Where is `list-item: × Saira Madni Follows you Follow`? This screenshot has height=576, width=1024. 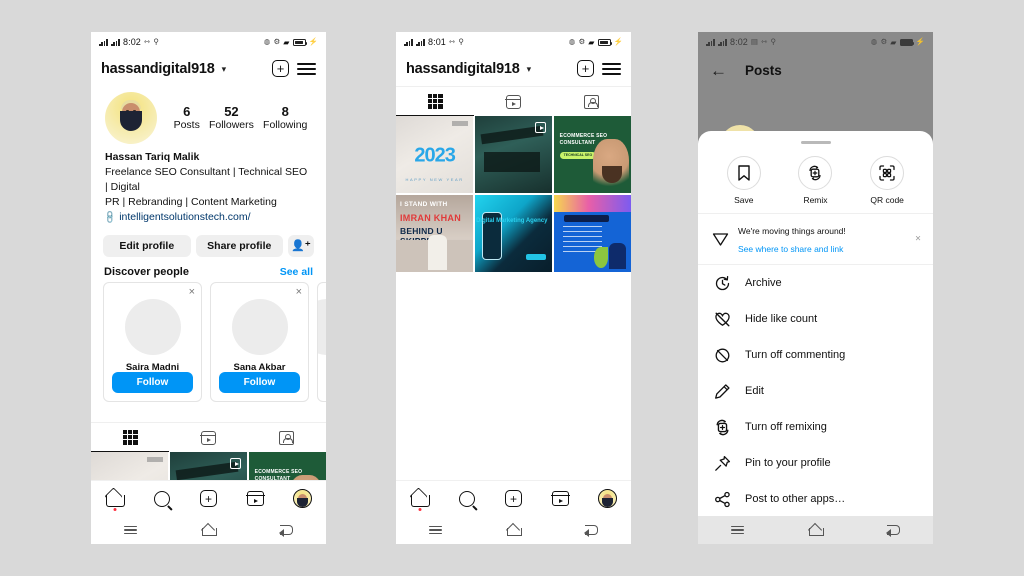
list-item: × Saira Madni Follows you Follow is located at coordinates (152, 341).